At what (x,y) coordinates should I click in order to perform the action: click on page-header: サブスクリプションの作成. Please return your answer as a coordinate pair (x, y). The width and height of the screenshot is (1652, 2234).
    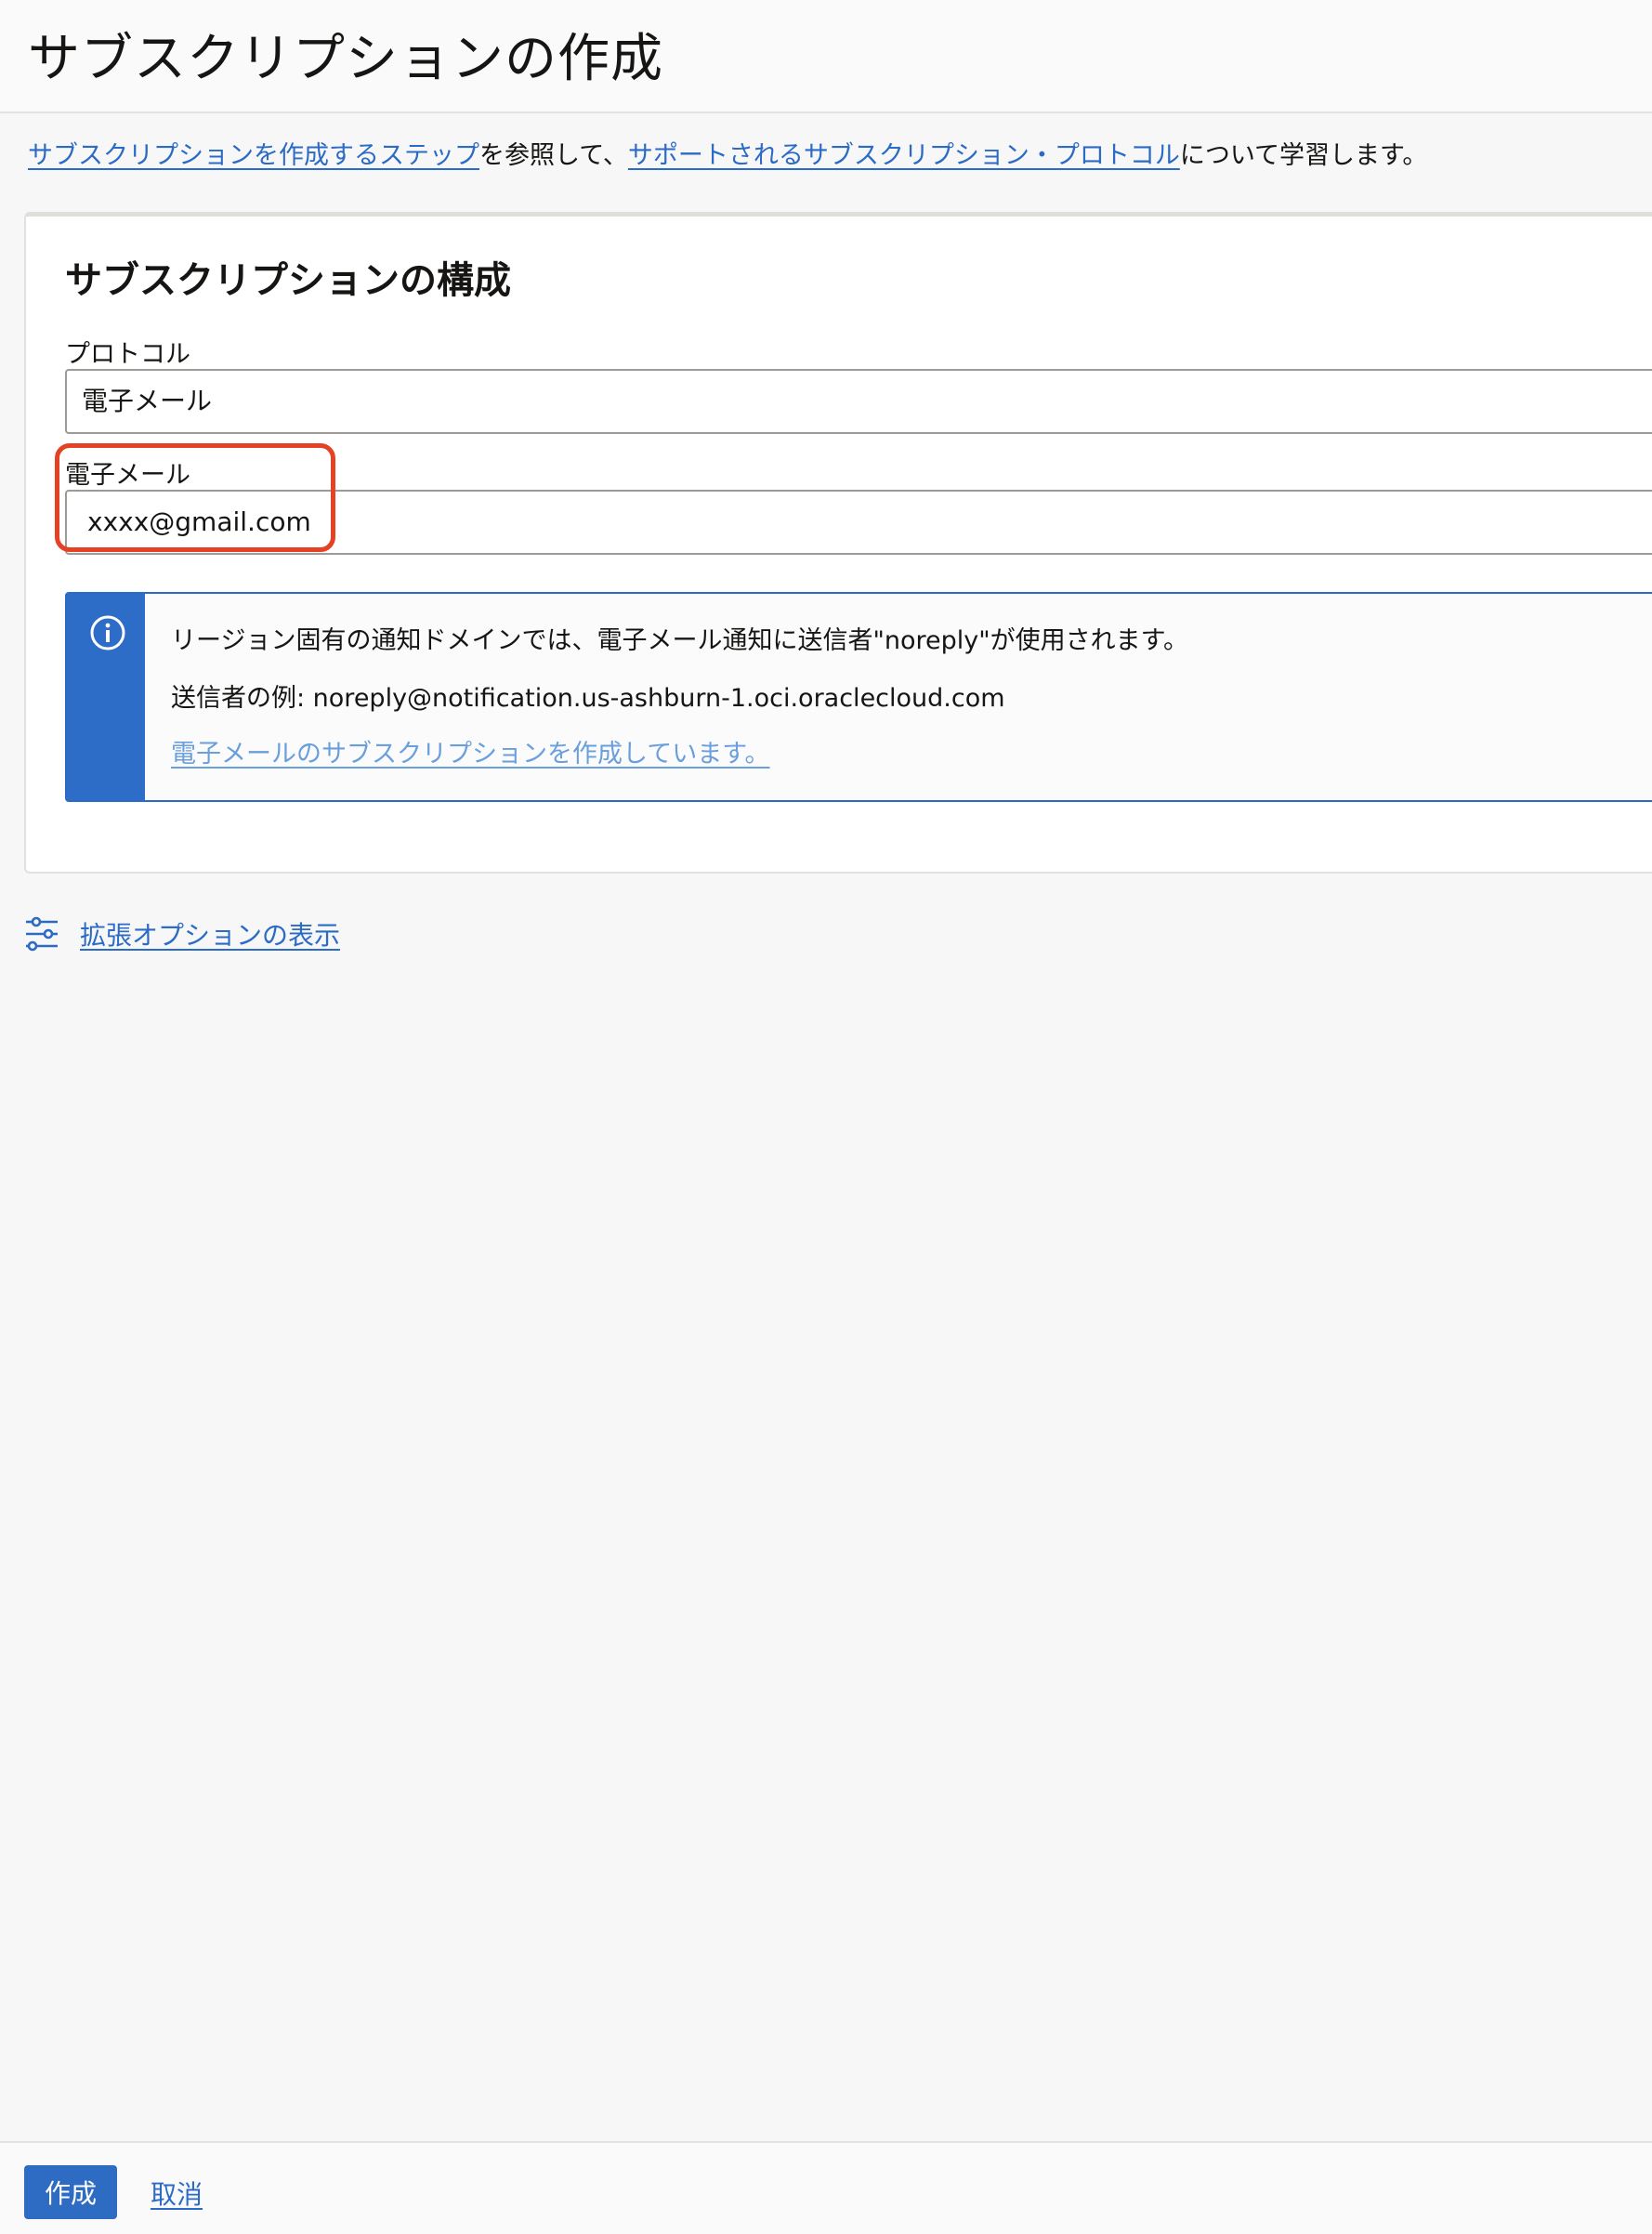
    Looking at the image, I should click on (826, 56).